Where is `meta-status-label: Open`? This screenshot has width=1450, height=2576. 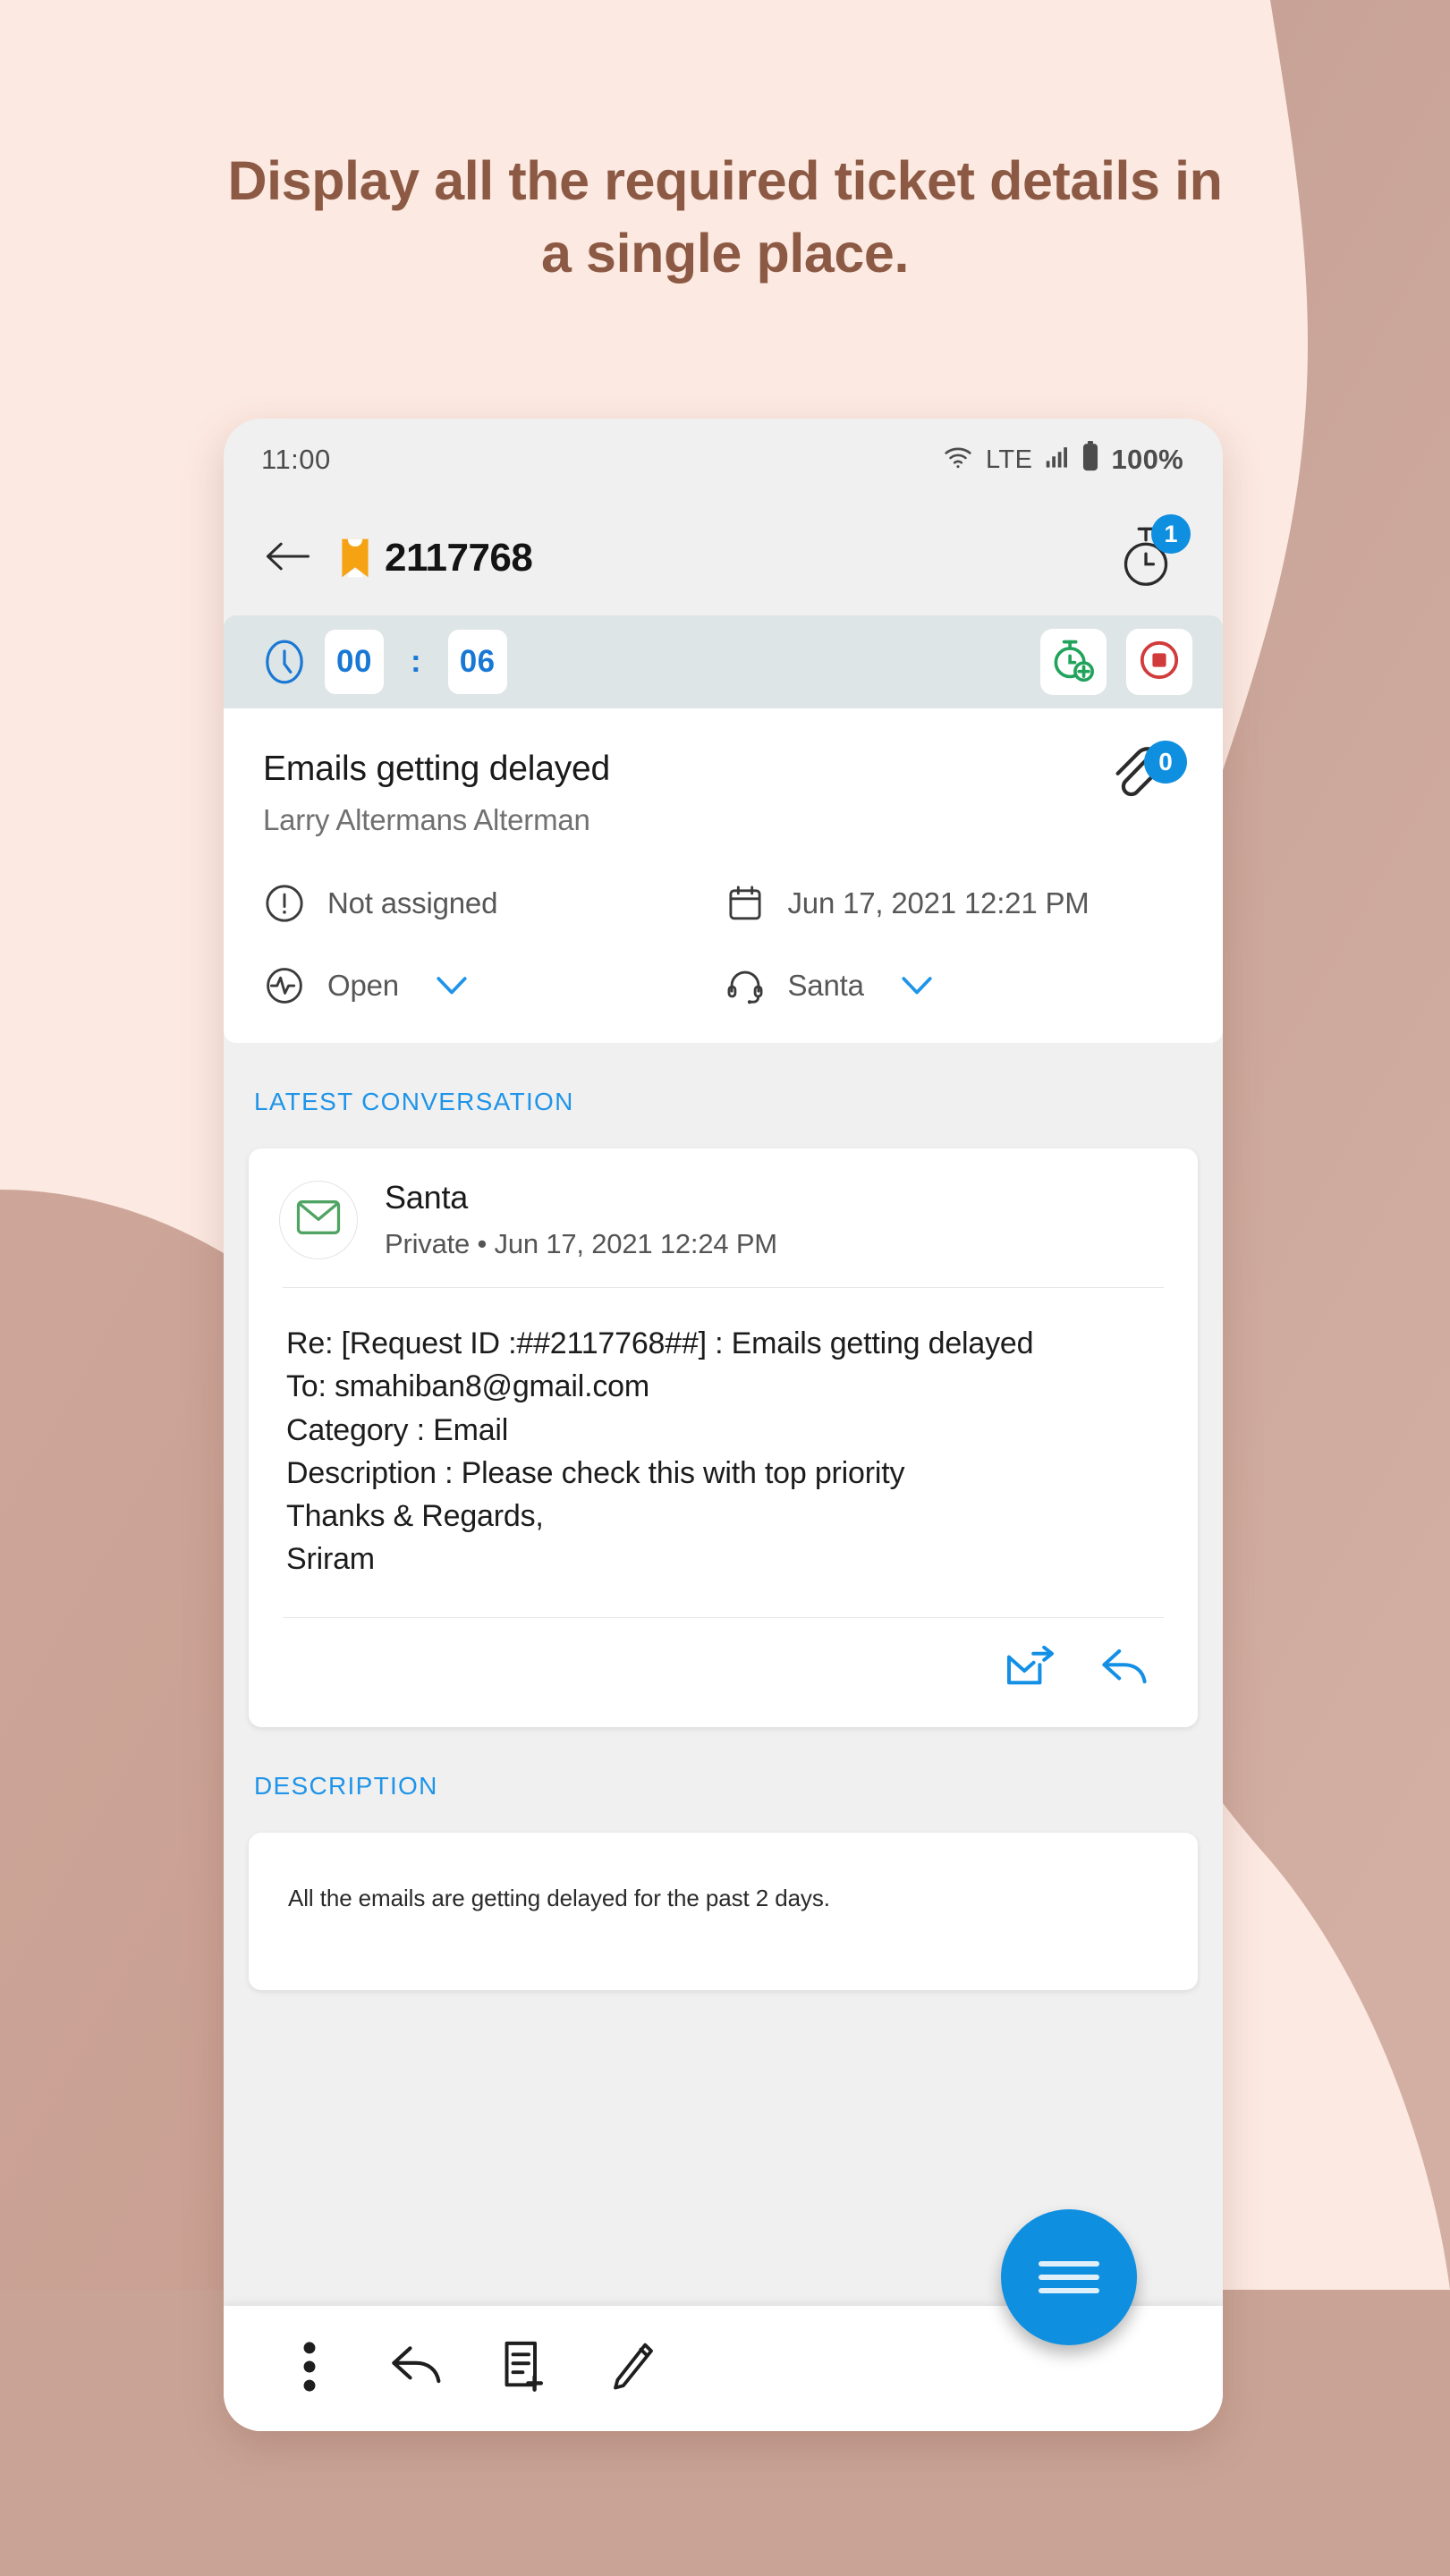 meta-status-label: Open is located at coordinates (363, 985).